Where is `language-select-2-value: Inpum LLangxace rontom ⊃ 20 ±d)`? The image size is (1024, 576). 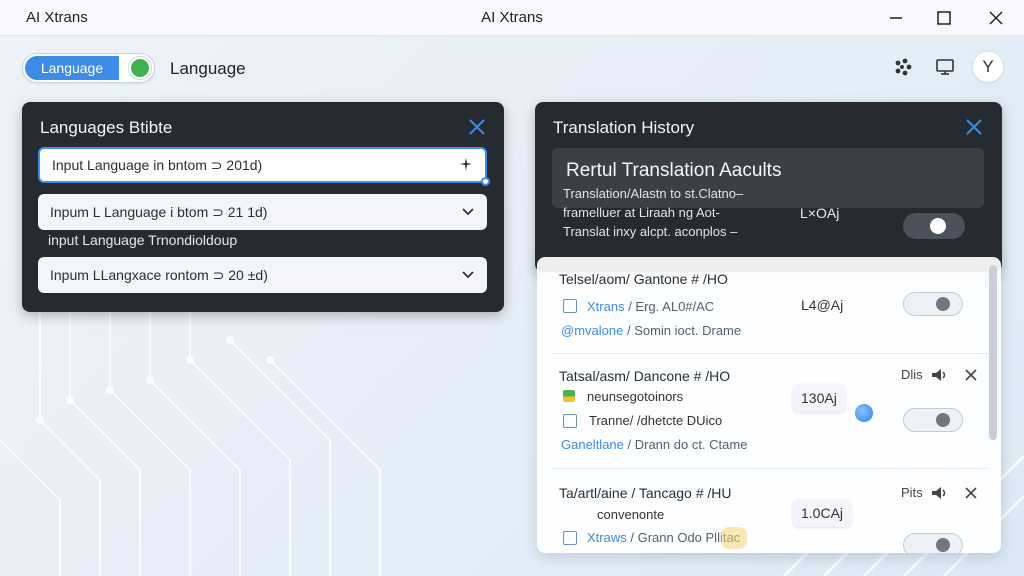
language-select-2-value: Inpum LLangxace rontom ⊃ 20 ±d) is located at coordinates (159, 275).